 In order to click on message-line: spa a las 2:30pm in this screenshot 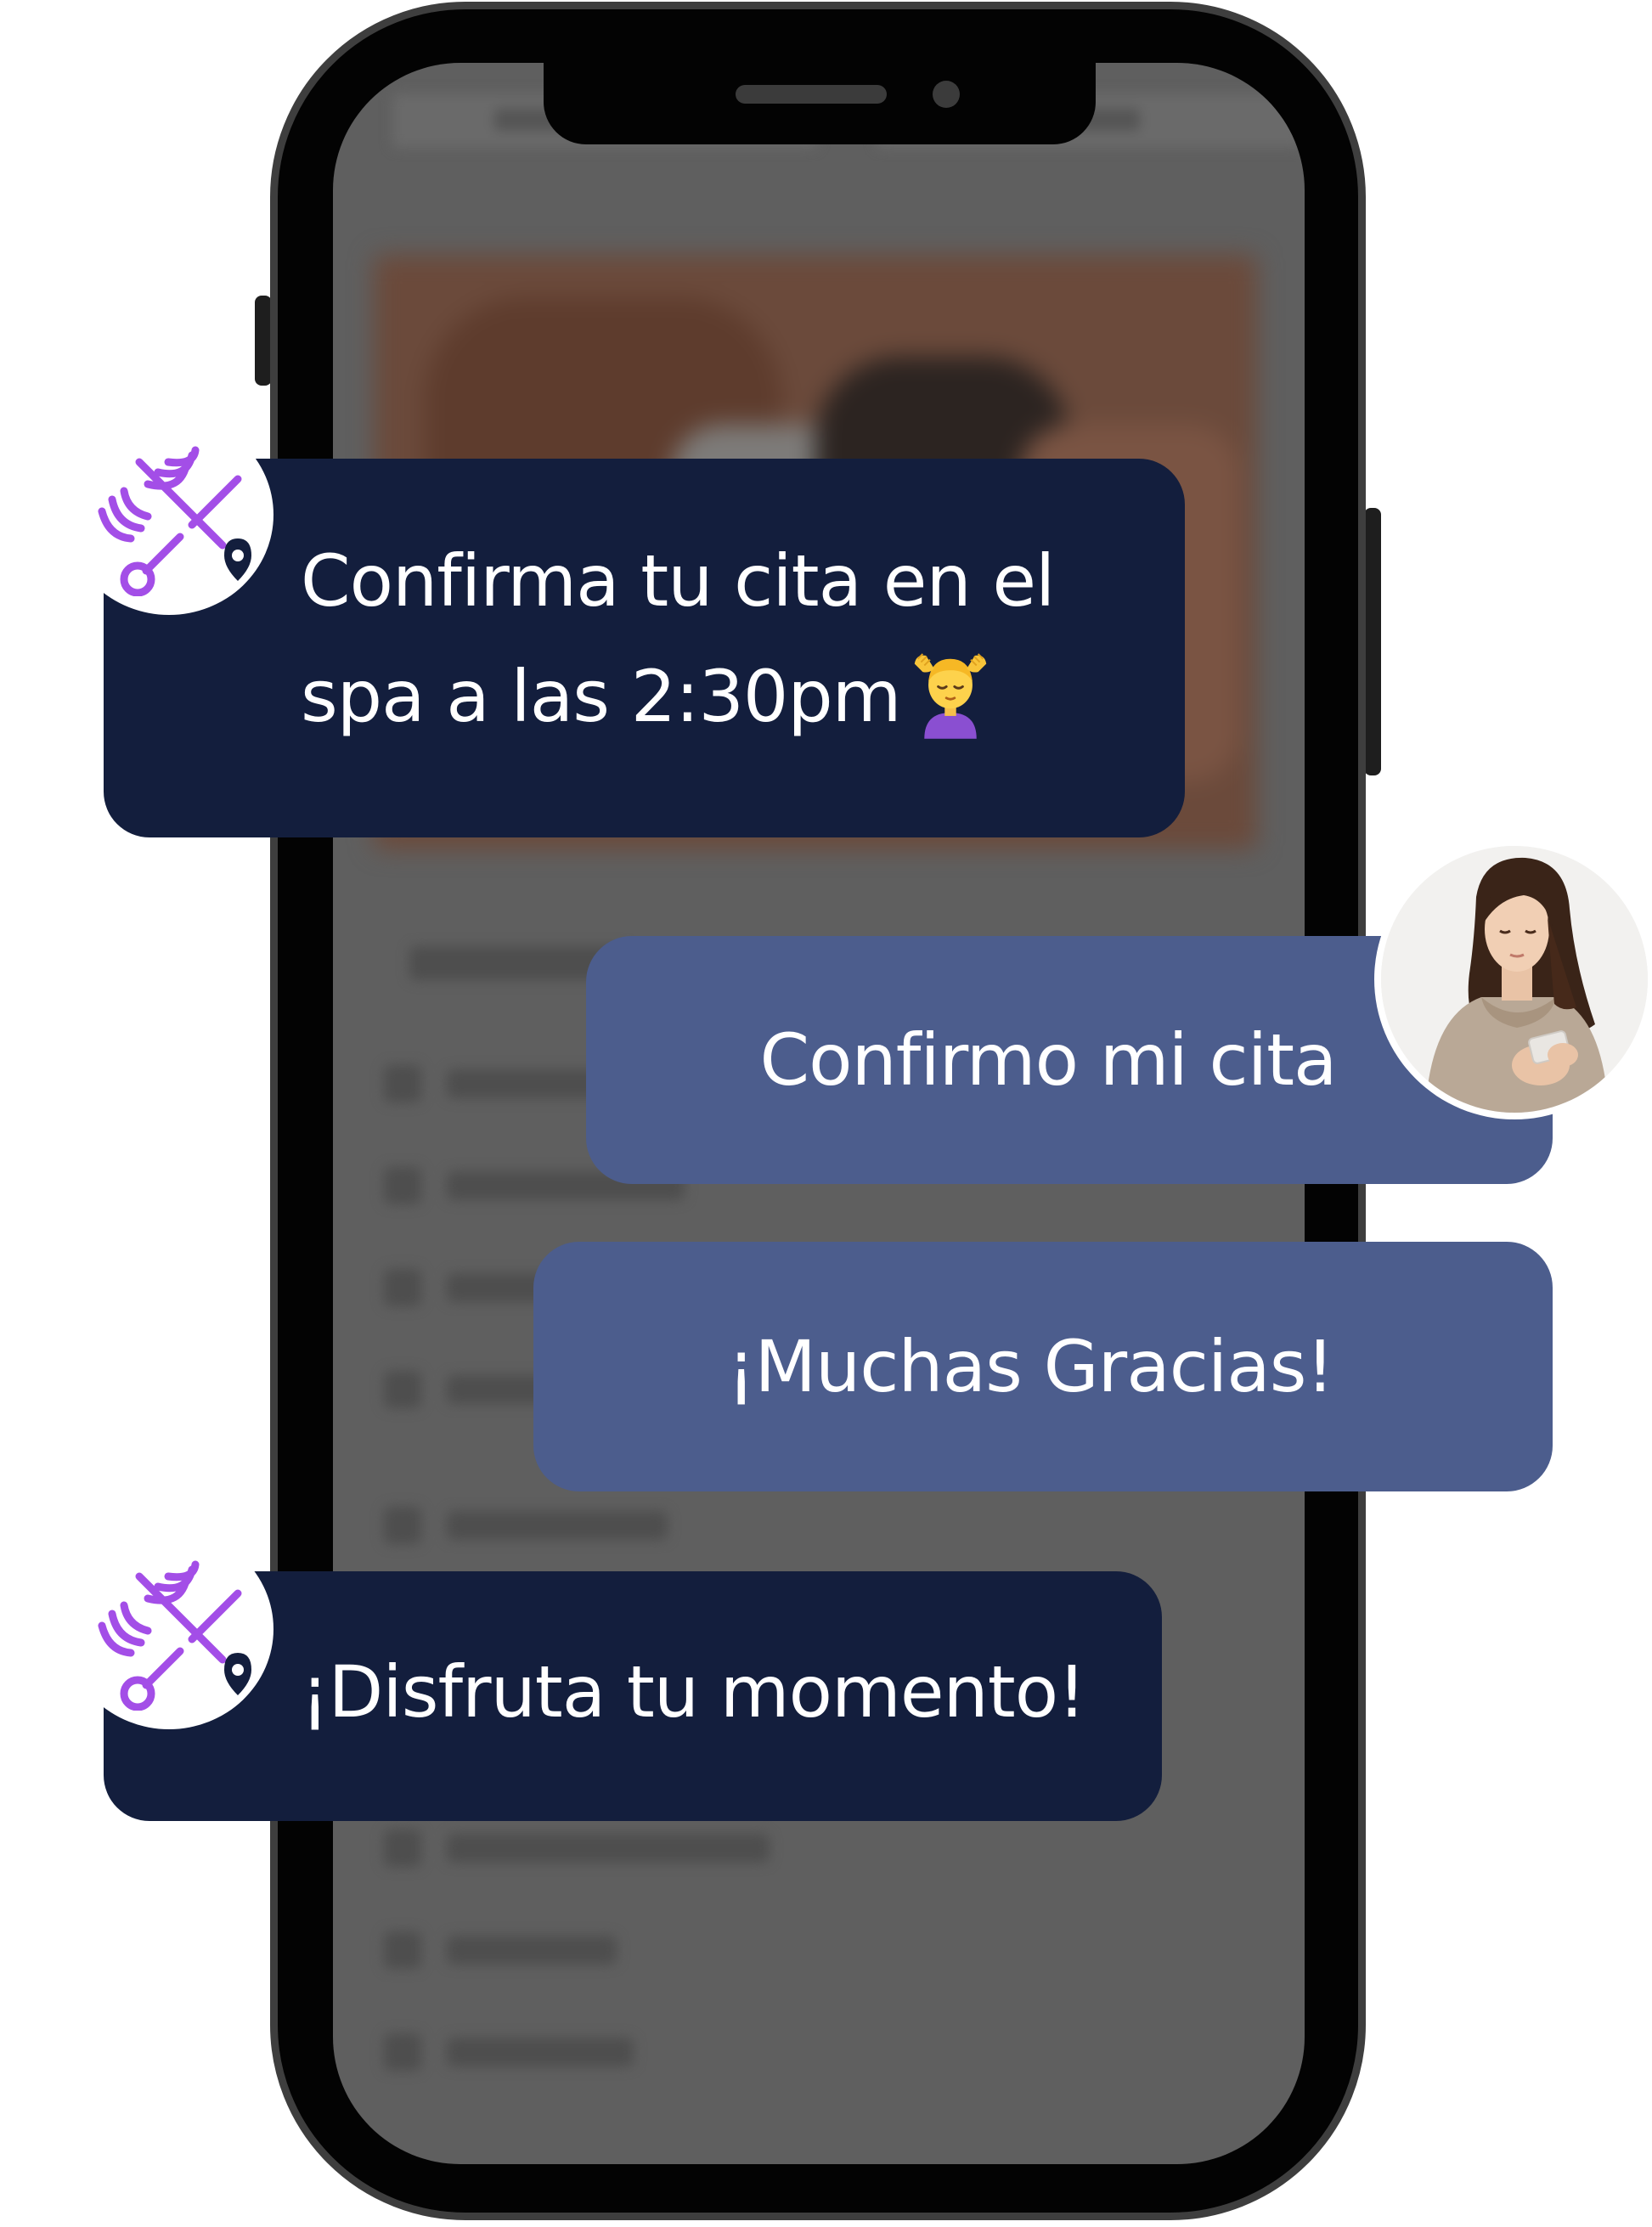, I will do `click(677, 696)`.